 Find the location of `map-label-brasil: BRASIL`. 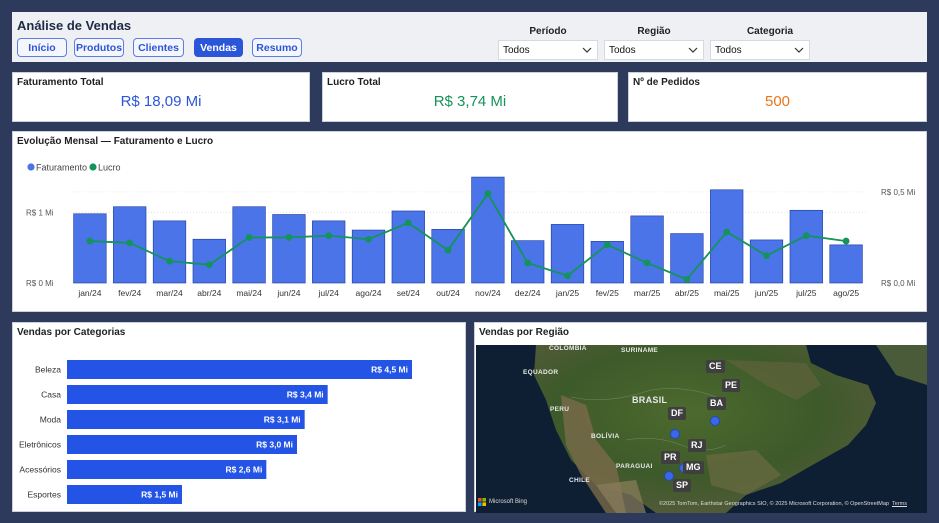

map-label-brasil: BRASIL is located at coordinates (650, 400).